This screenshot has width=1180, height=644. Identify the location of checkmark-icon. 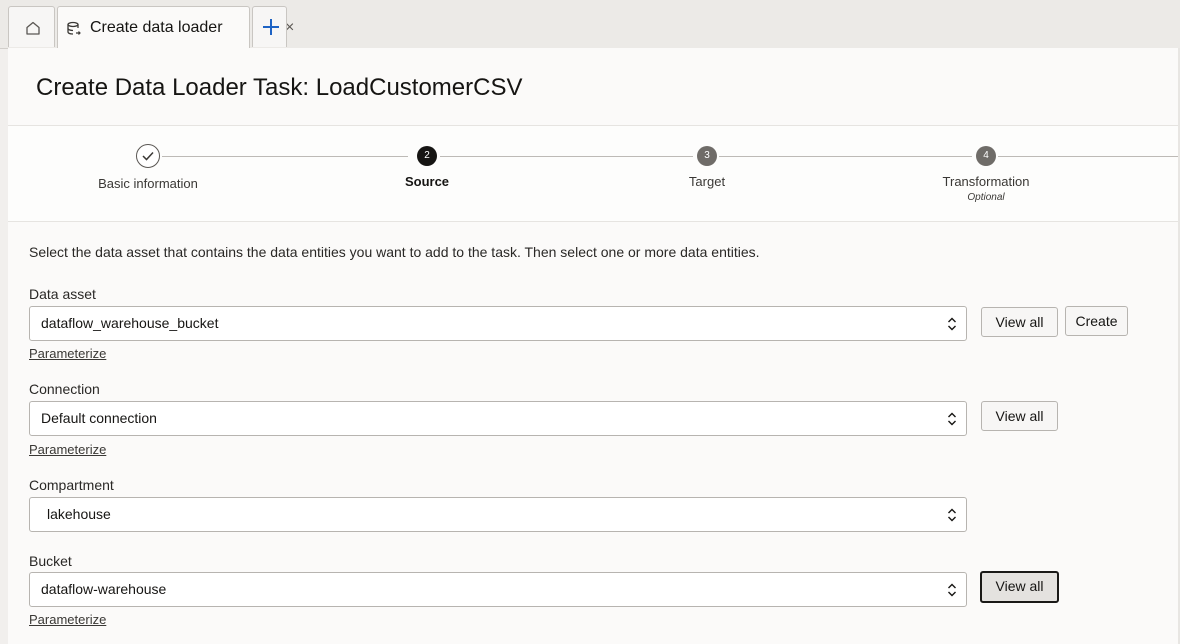
(148, 156).